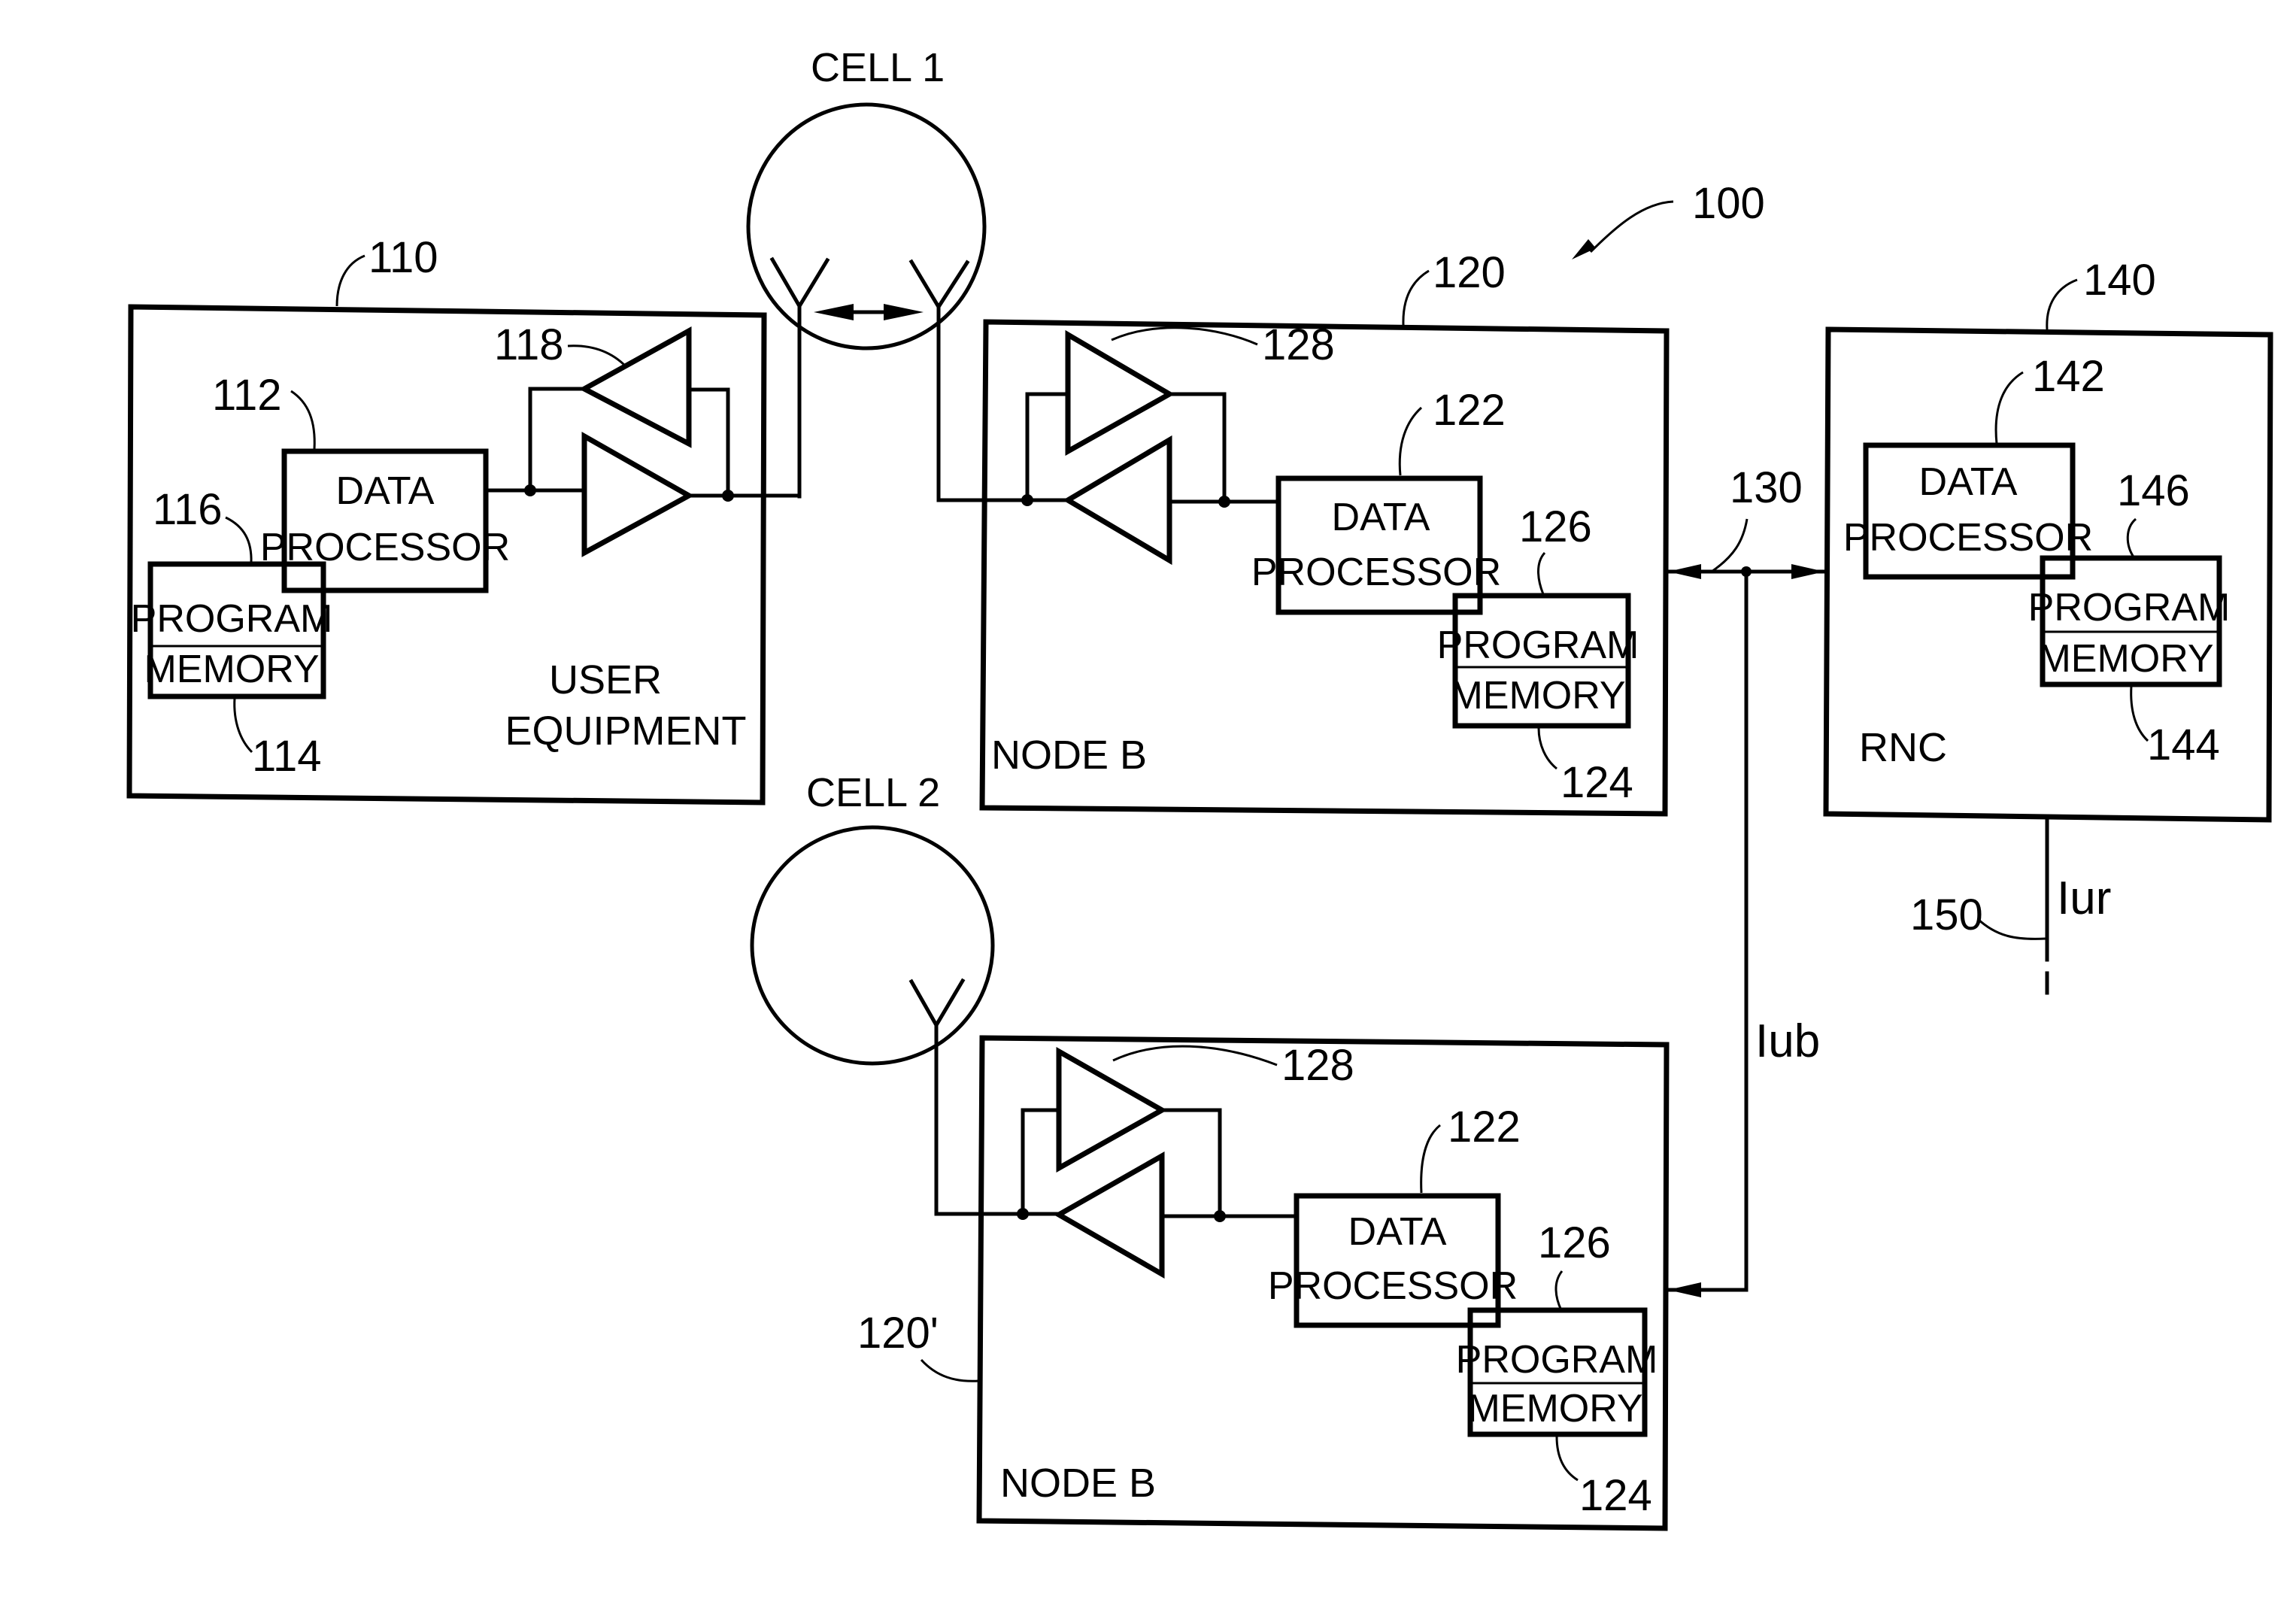  I want to click on ref-112: 112, so click(247, 395).